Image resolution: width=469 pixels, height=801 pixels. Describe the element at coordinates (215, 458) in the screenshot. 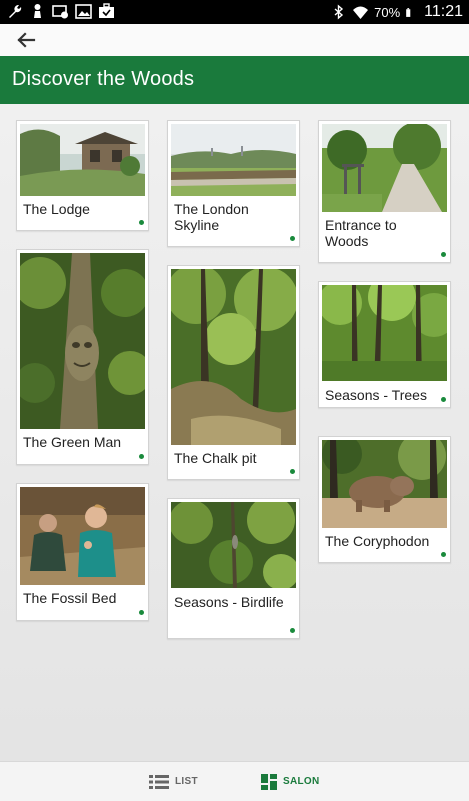

I see `card-label: The Chalk pit` at that location.